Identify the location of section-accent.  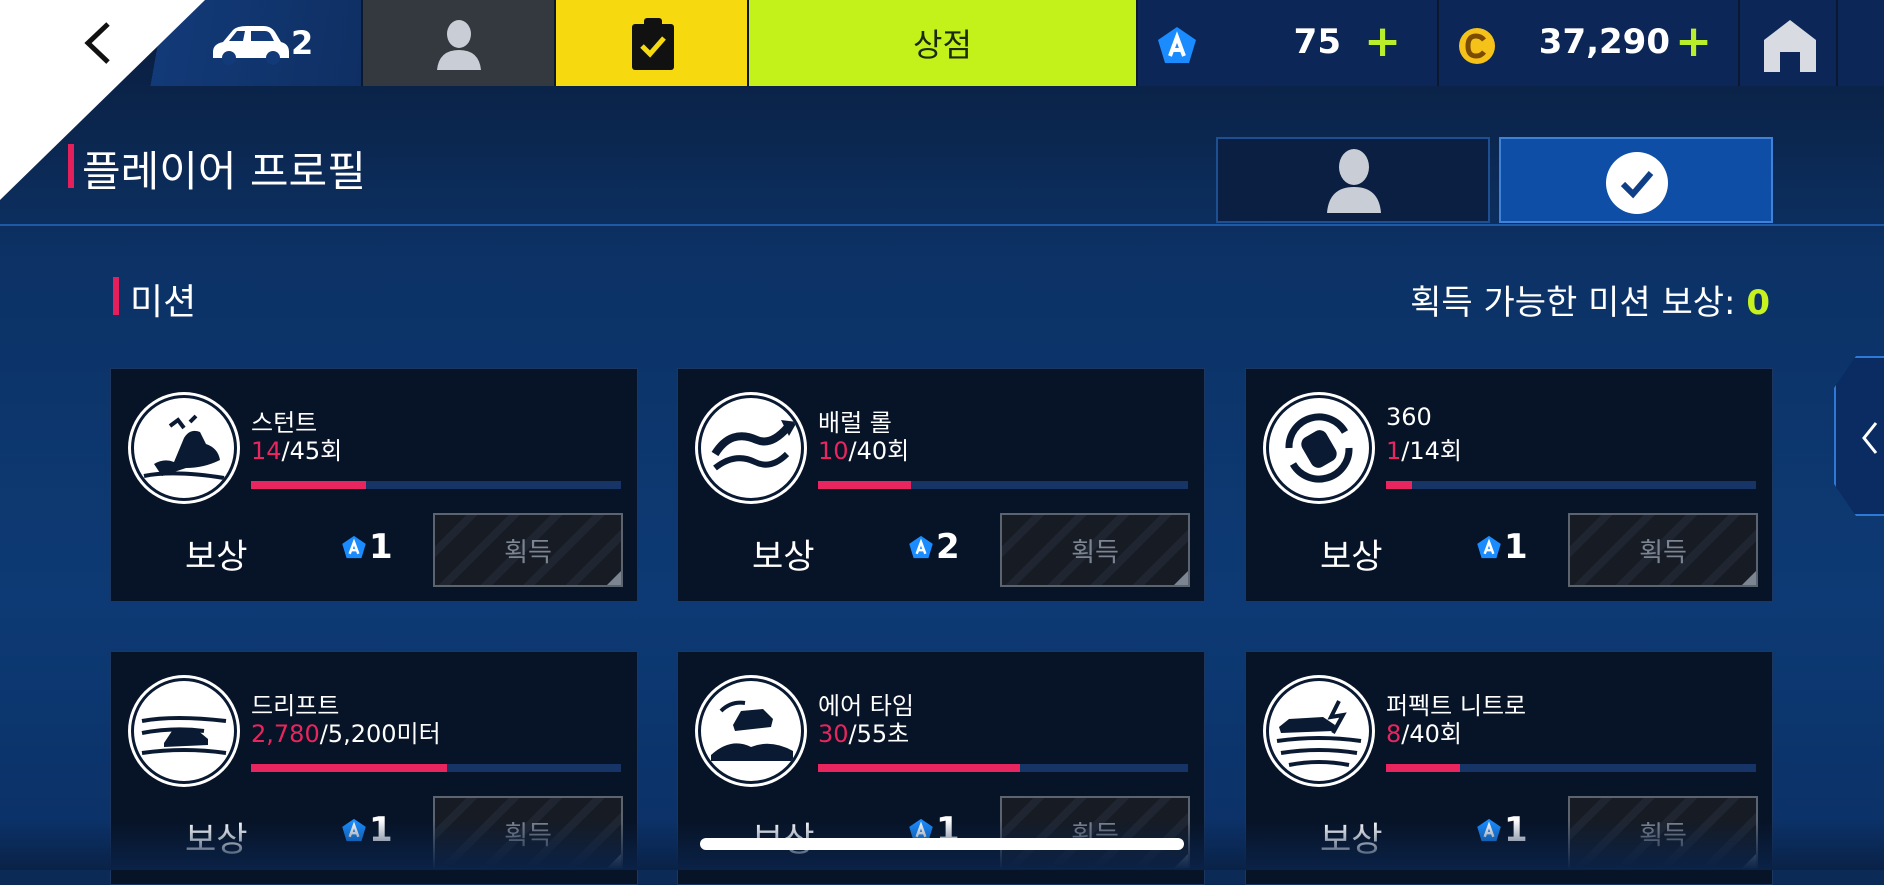
(116, 296).